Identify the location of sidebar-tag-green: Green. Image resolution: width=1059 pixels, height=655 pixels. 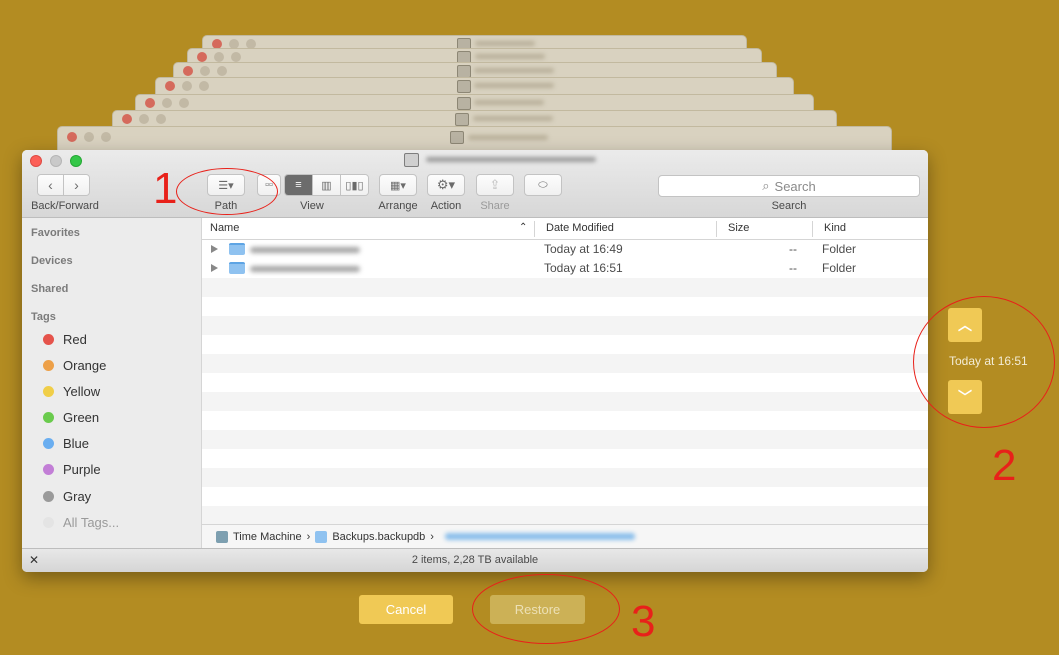
(71, 417).